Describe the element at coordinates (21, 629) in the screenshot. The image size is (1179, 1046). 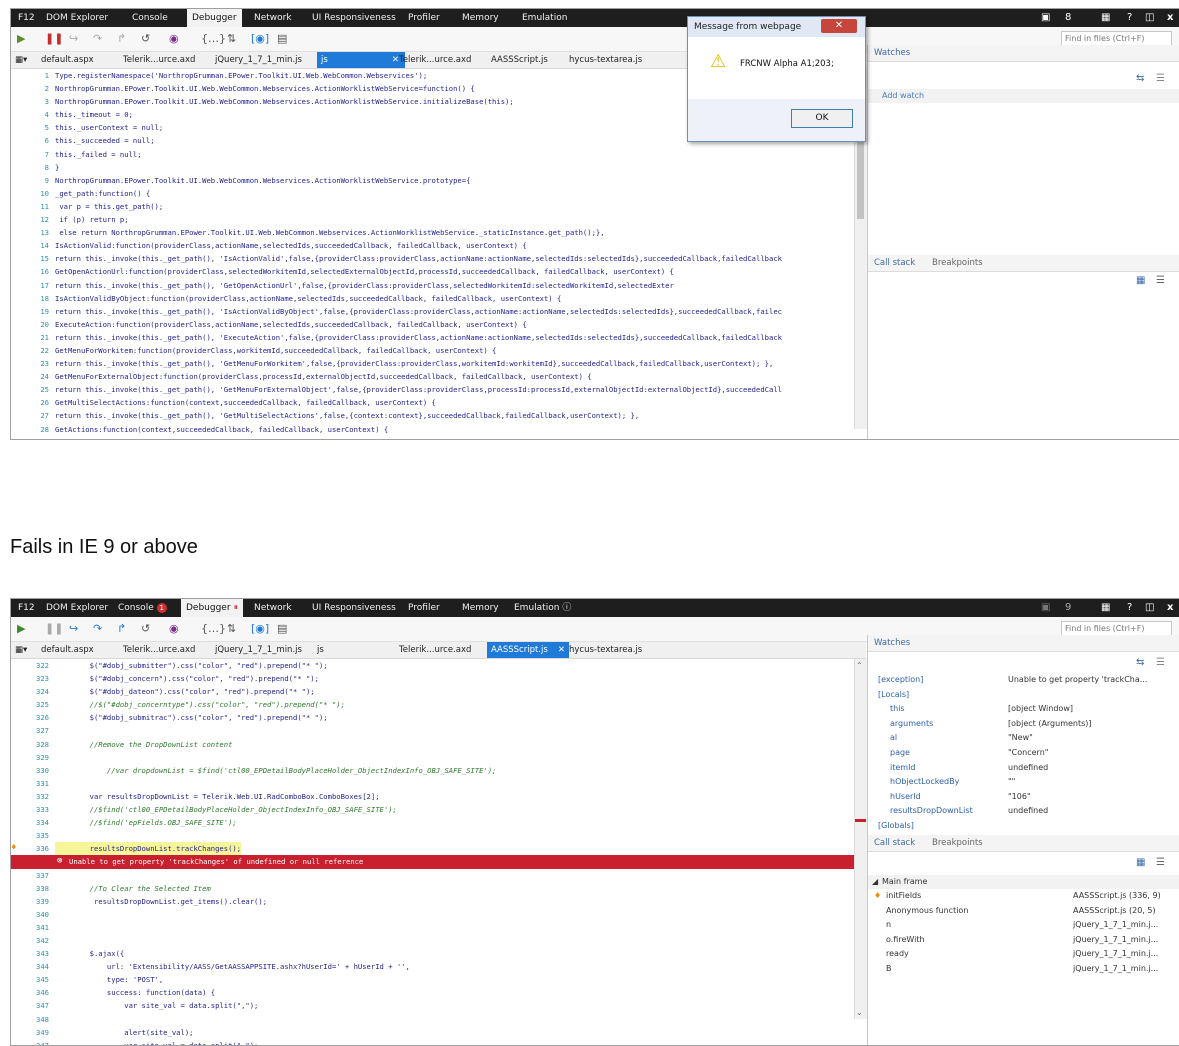
I see `continue-icon: ▶` at that location.